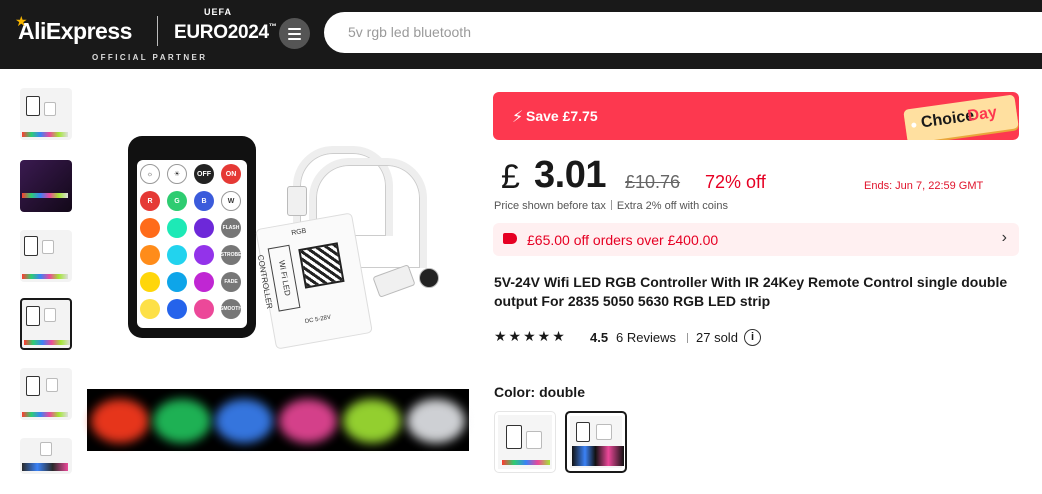 The height and width of the screenshot is (494, 1042). What do you see at coordinates (308, 421) in the screenshot?
I see `led-glow-pink` at bounding box center [308, 421].